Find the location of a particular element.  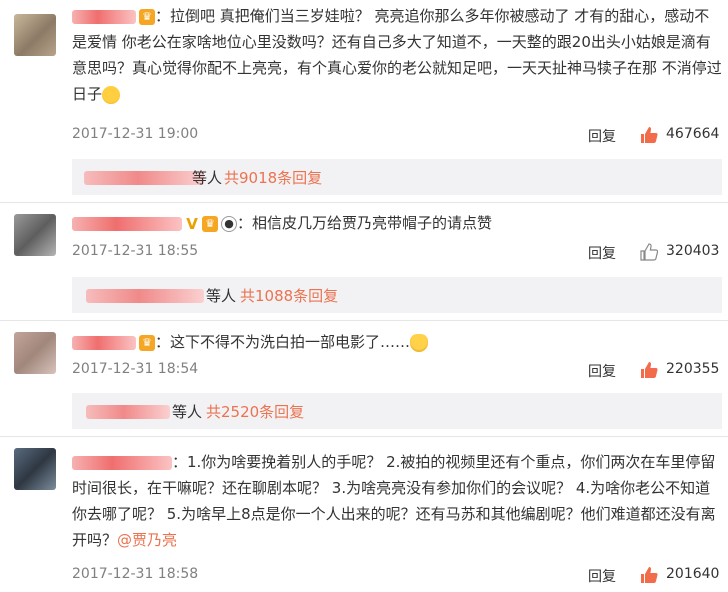

comment-text: V ♛ ● ：相信皮几万给贾乃亮带帽子的请点赞 is located at coordinates (397, 223).